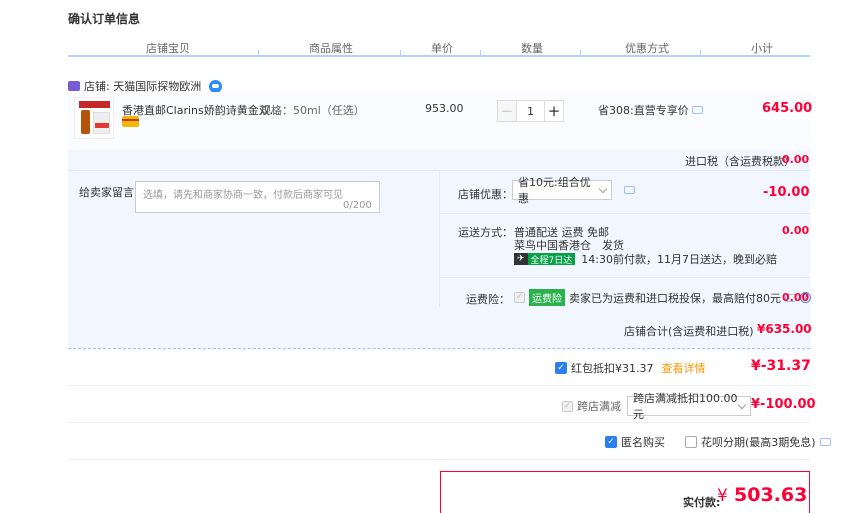  What do you see at coordinates (519, 297) in the screenshot?
I see `insurance-checkbox: ✓` at bounding box center [519, 297].